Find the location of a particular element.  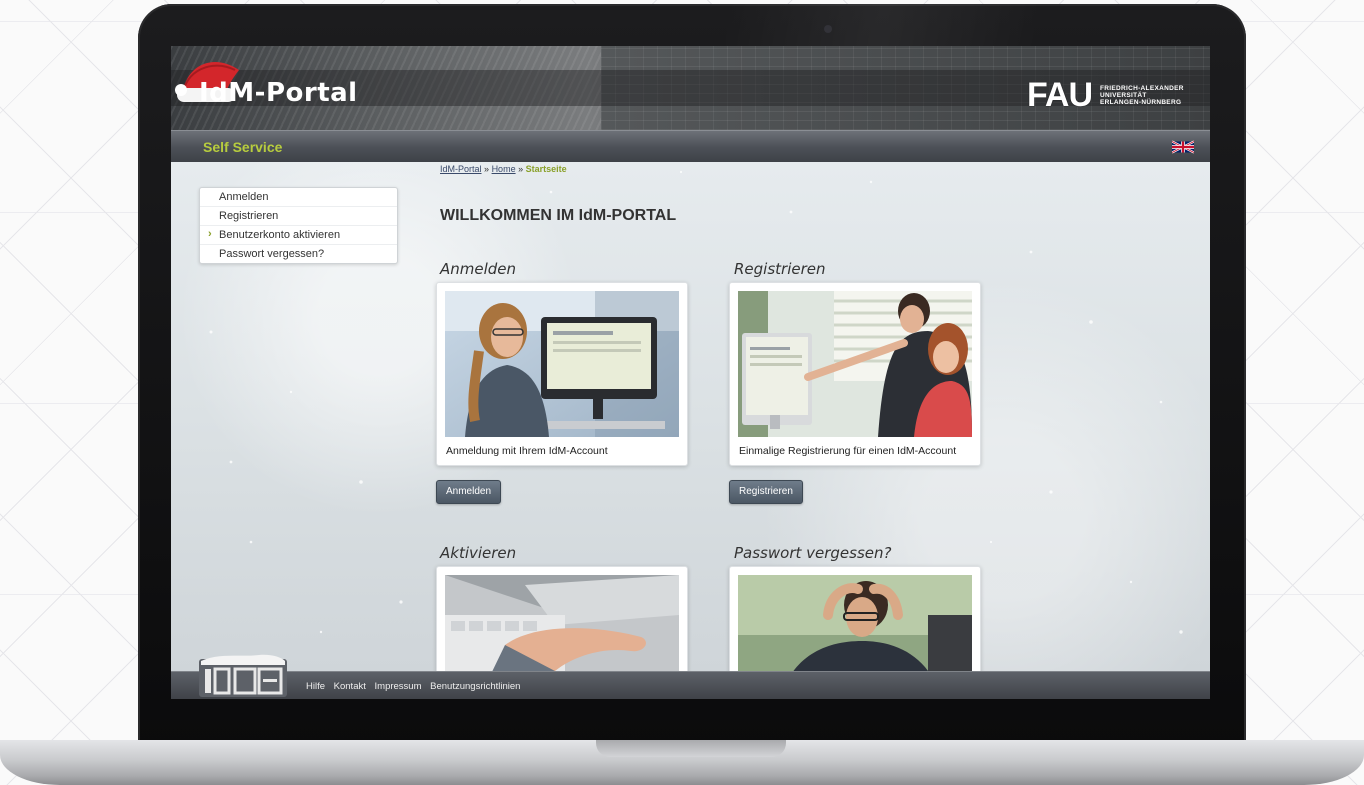

fau-name-line: ERLANGEN-NÜRNBERG is located at coordinates (1141, 102).